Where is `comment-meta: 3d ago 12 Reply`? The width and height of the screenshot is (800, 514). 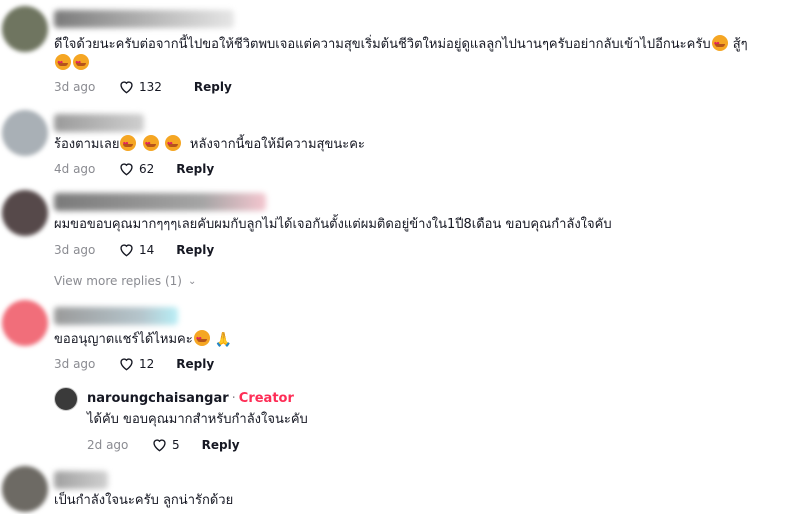 comment-meta: 3d ago 12 Reply is located at coordinates (134, 363).